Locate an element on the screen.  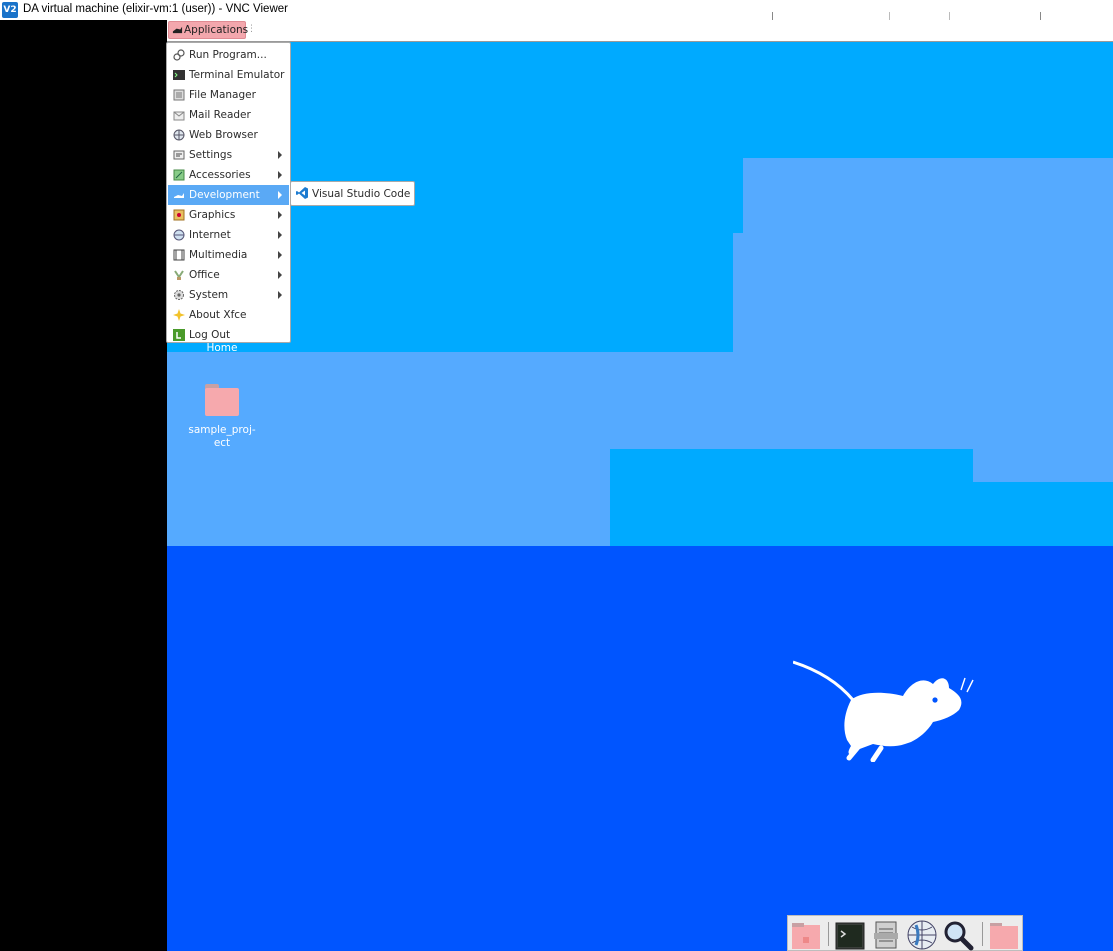
development-submenu: Visual Studio Code is located at coordinates (352, 193).